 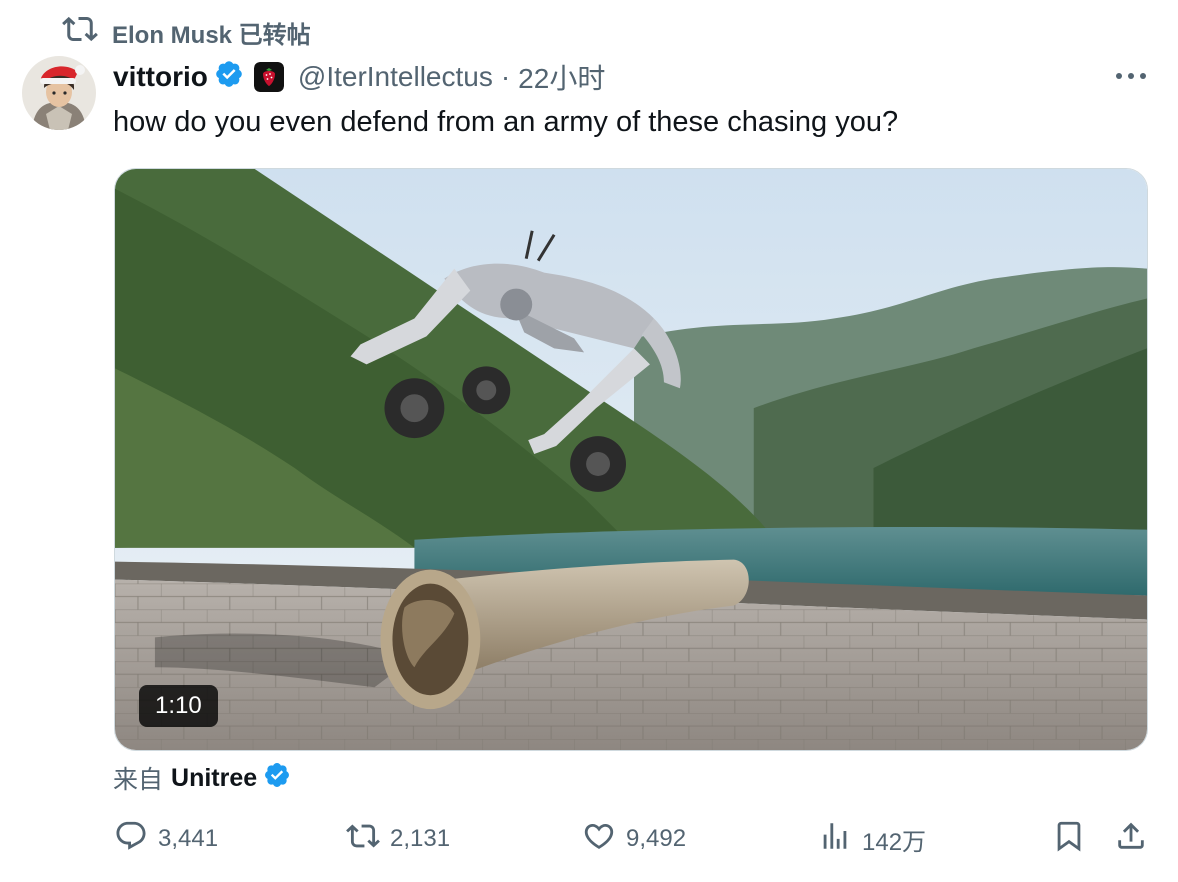 I want to click on affiliate-badge-icon, so click(x=268, y=77).